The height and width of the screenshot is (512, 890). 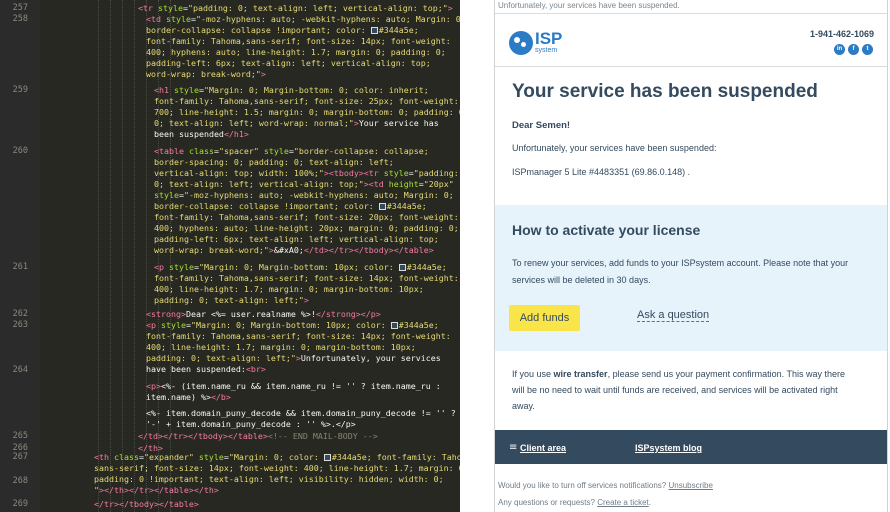 What do you see at coordinates (544, 318) in the screenshot?
I see `add-funds-button: Add funds` at bounding box center [544, 318].